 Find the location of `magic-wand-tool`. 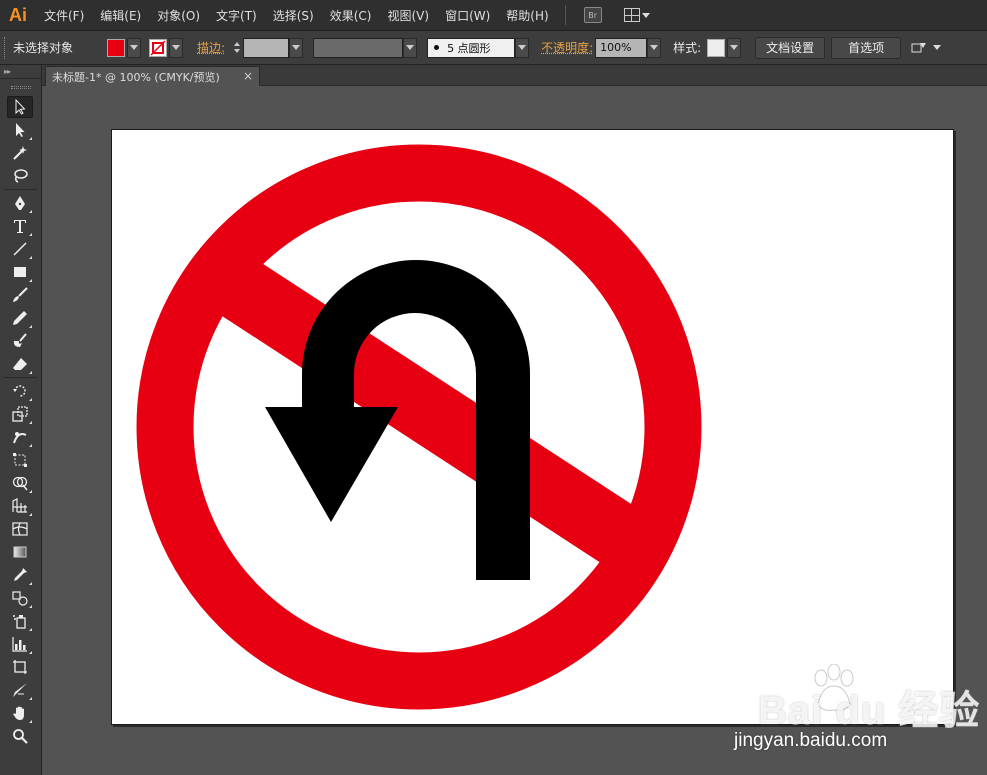

magic-wand-tool is located at coordinates (20, 153).